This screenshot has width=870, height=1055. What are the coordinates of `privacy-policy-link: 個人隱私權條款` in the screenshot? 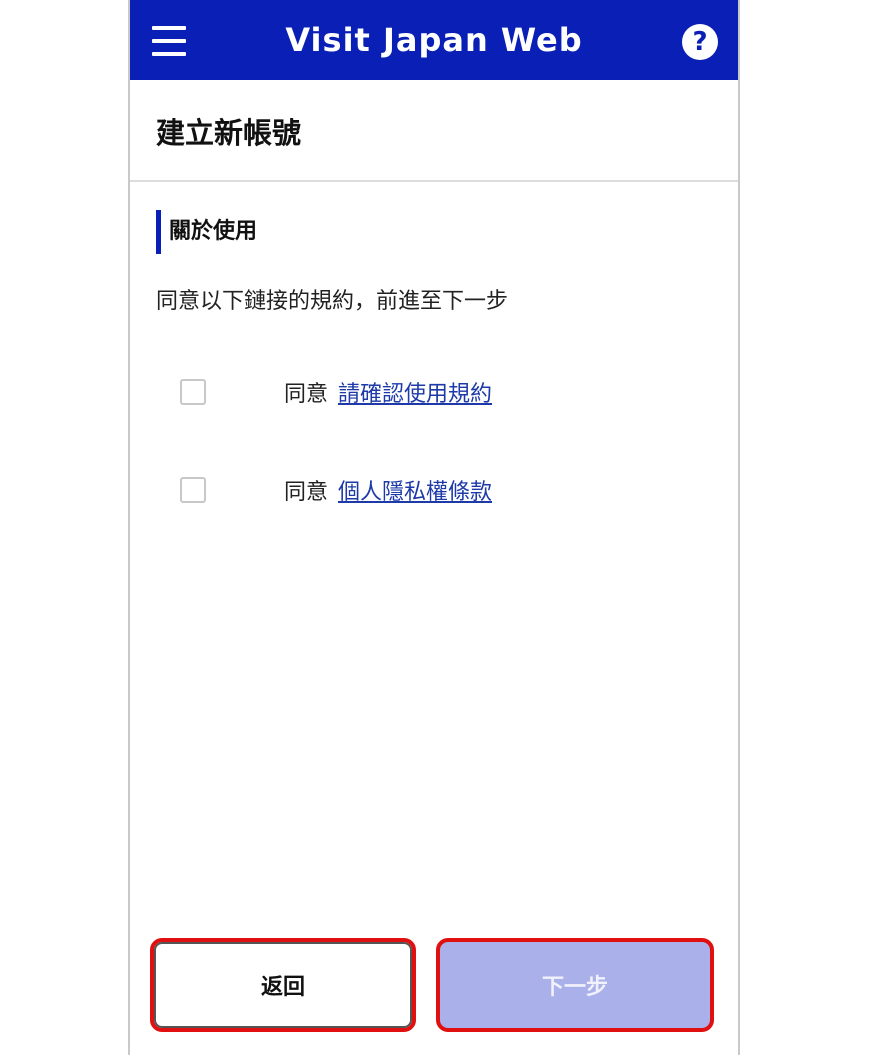 It's located at (415, 490).